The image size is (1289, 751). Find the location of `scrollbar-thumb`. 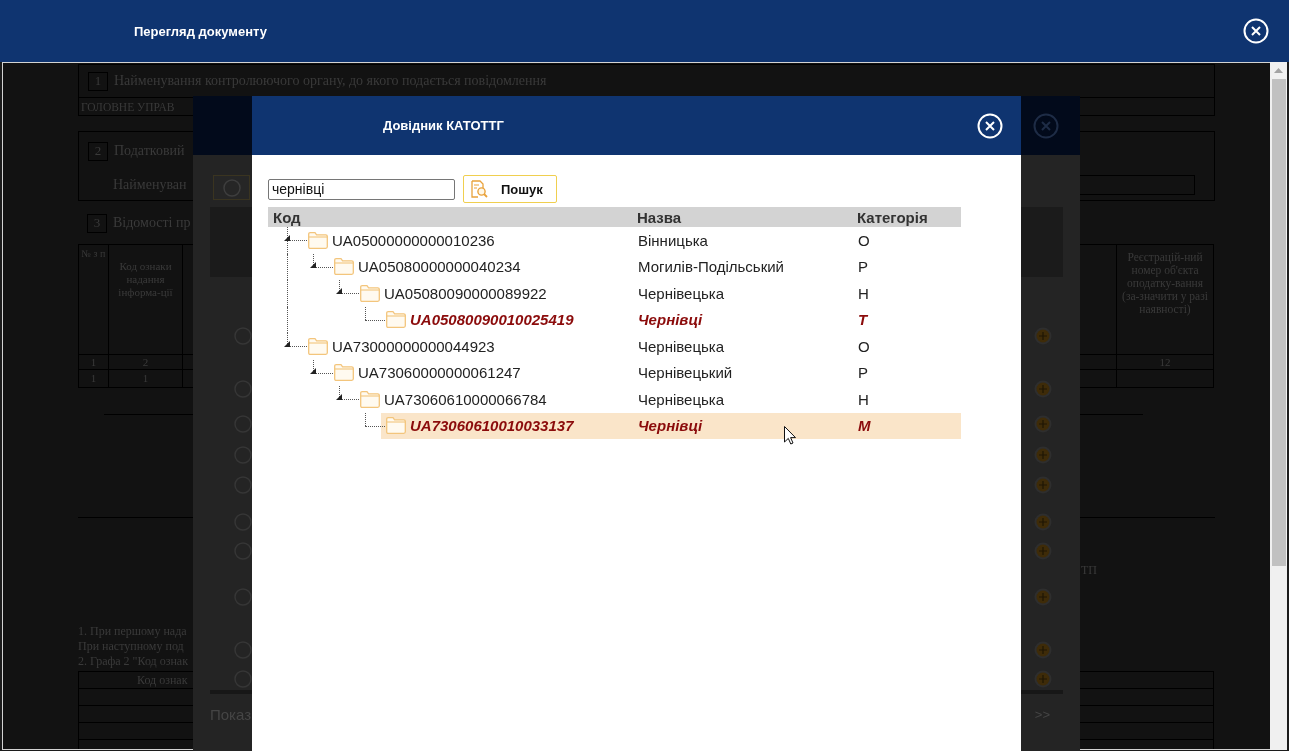

scrollbar-thumb is located at coordinates (1278, 322).